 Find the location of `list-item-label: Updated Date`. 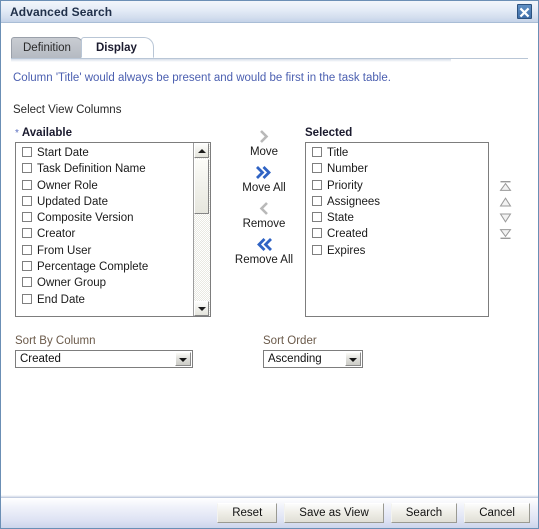

list-item-label: Updated Date is located at coordinates (72, 201).